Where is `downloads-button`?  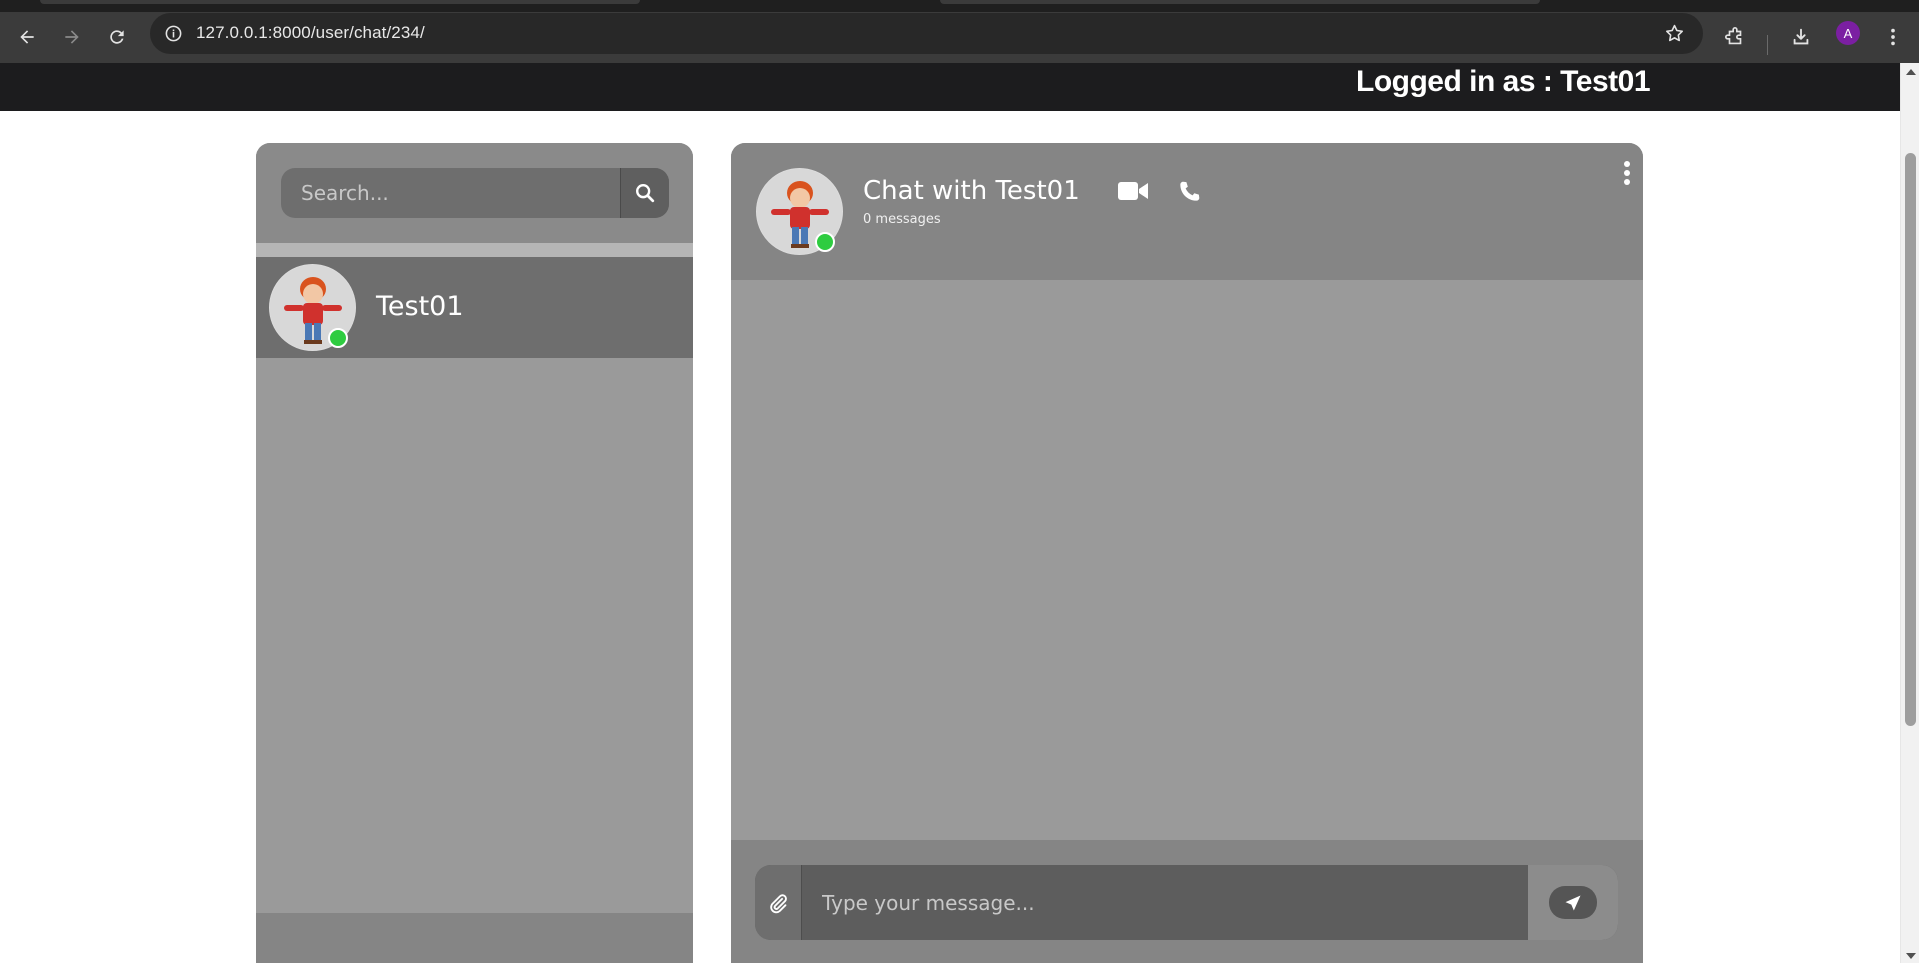
downloads-button is located at coordinates (1801, 37).